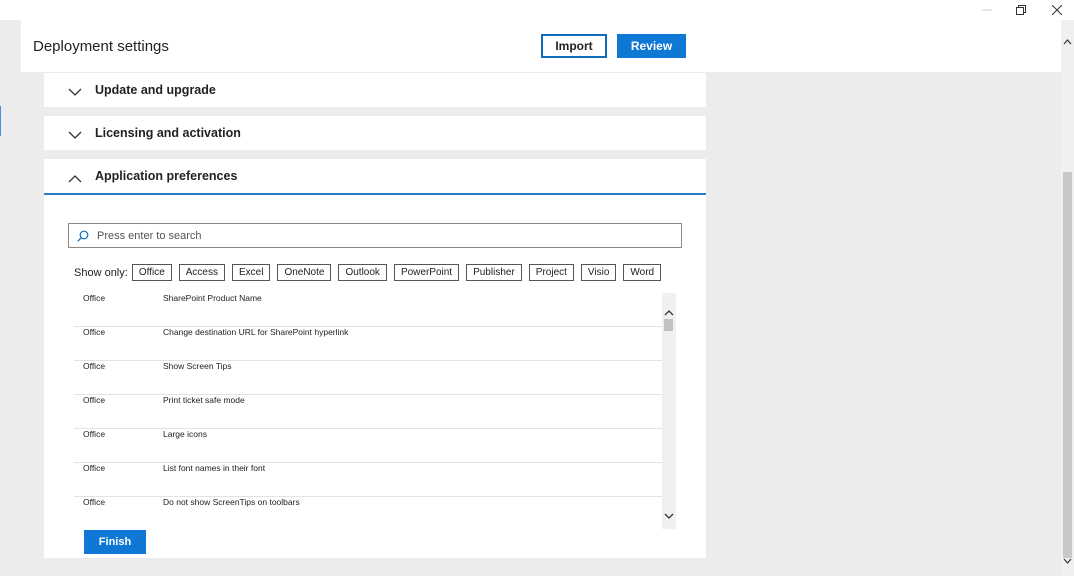  I want to click on left-edge, so click(10, 298).